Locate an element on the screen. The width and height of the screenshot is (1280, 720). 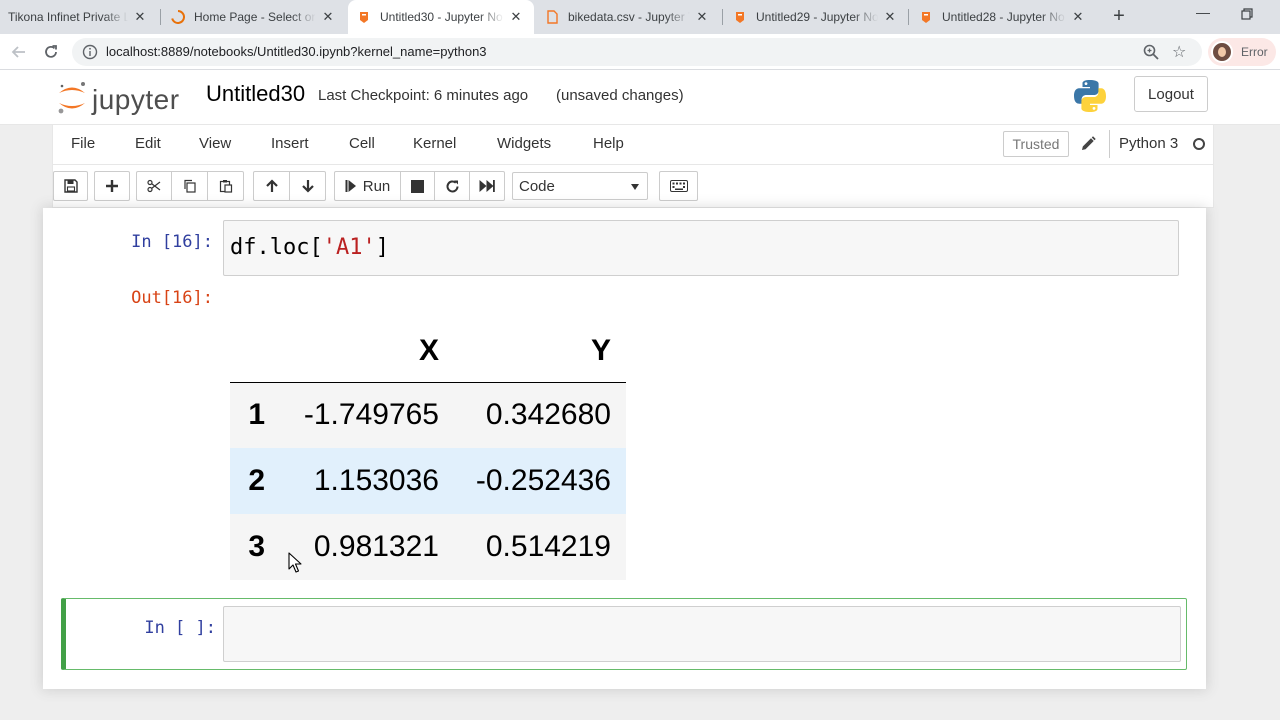
kernel-idle-indicator-icon is located at coordinates (1199, 144).